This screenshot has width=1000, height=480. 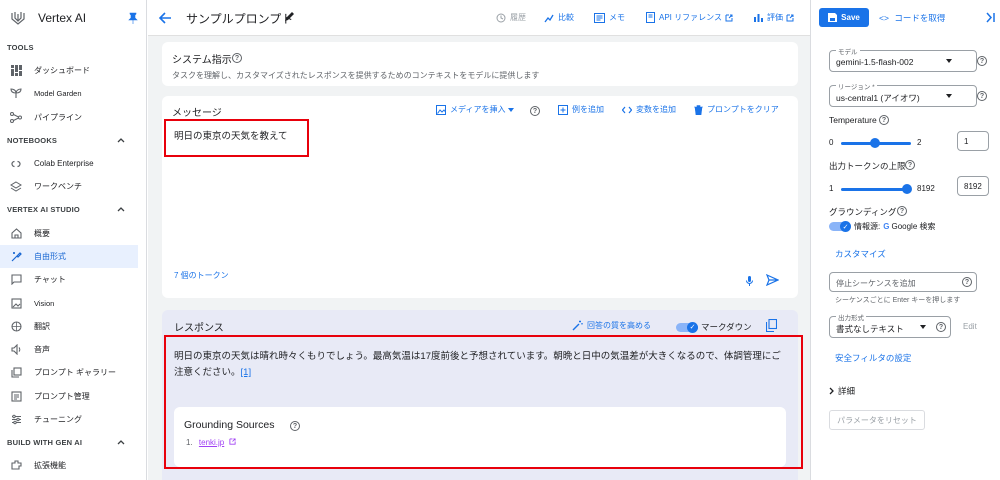 What do you see at coordinates (650, 17) in the screenshot?
I see `document-icon` at bounding box center [650, 17].